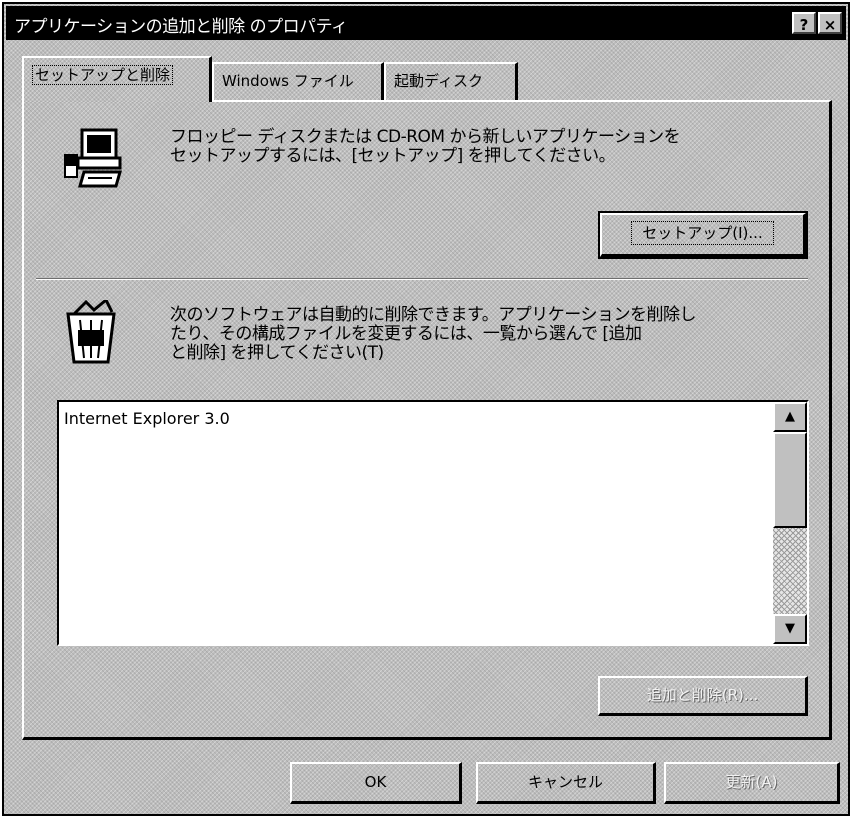 Image resolution: width=854 pixels, height=821 pixels. What do you see at coordinates (181, 27) in the screenshot?
I see `window-title: アプリケーションの追加と削除 のプロパティ` at bounding box center [181, 27].